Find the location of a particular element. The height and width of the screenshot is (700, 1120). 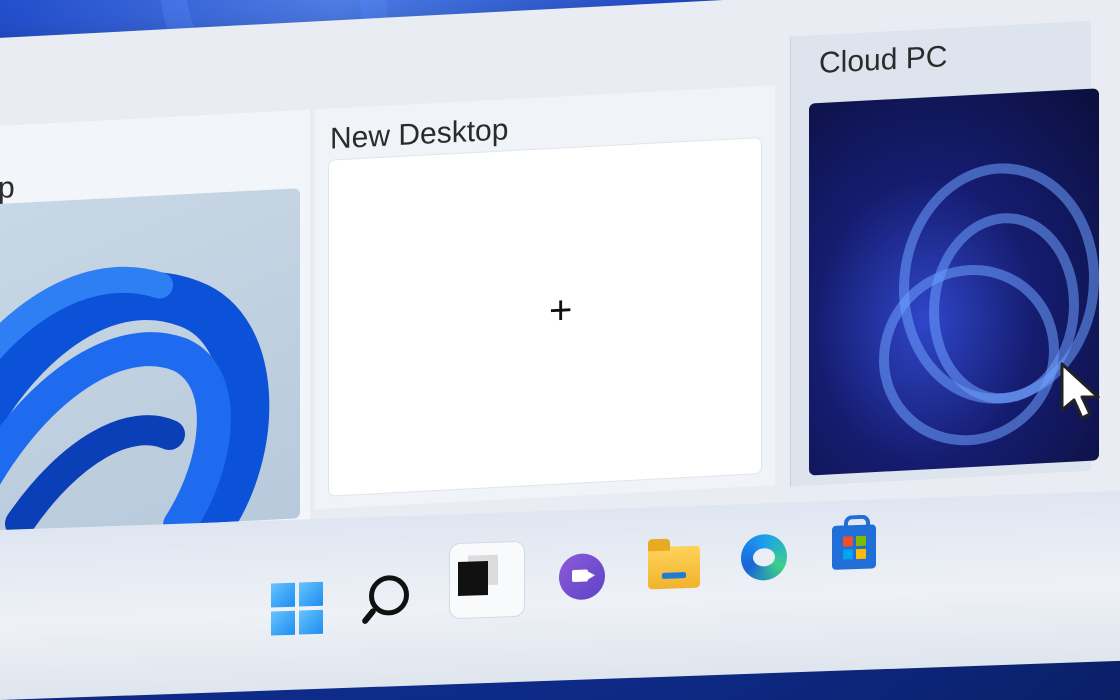

search-button is located at coordinates (389, 595).